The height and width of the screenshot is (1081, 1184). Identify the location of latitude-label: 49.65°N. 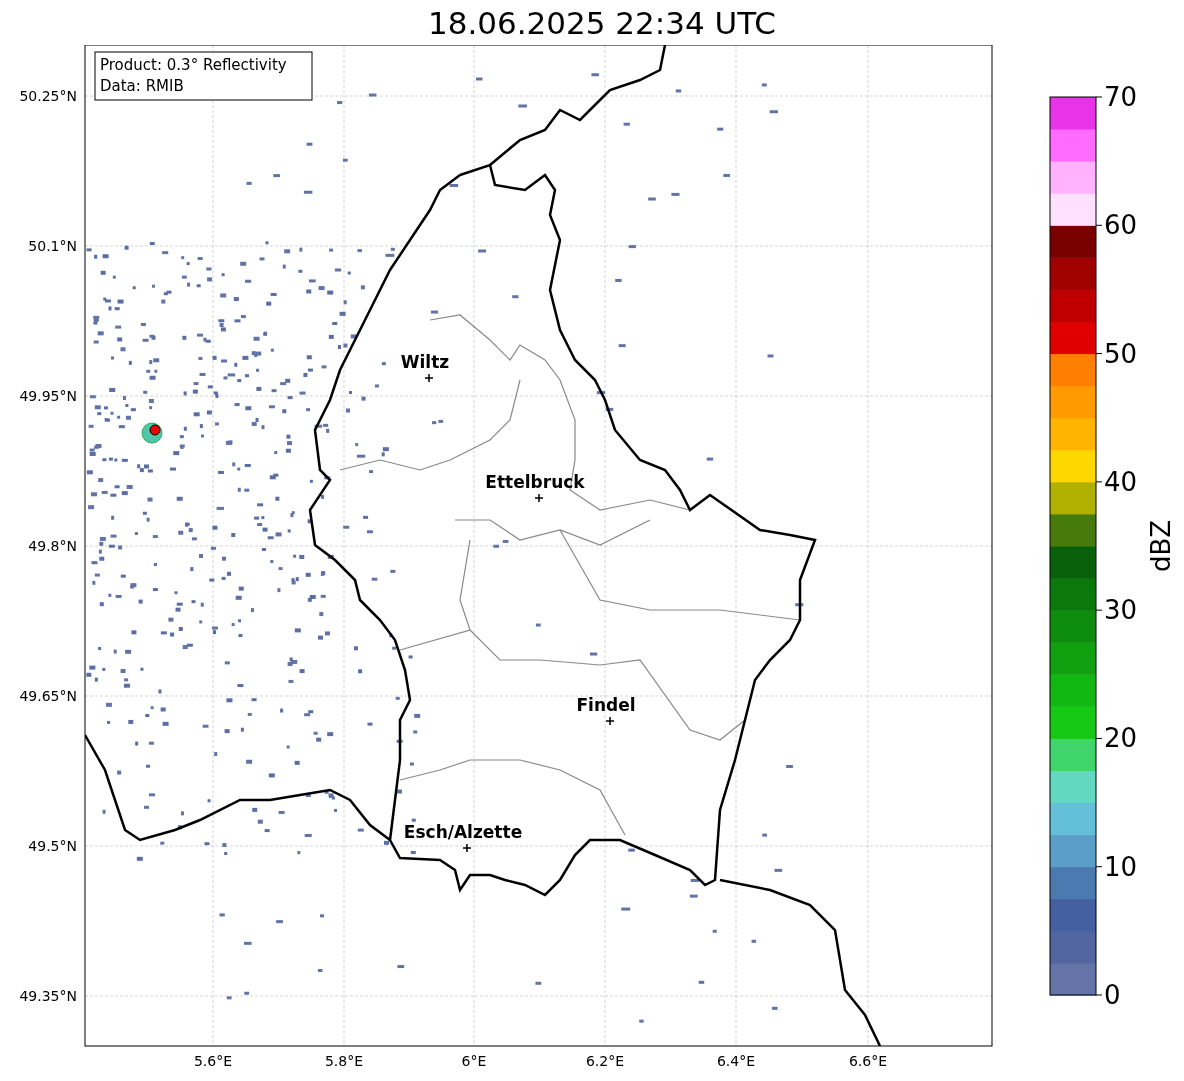
(48, 696).